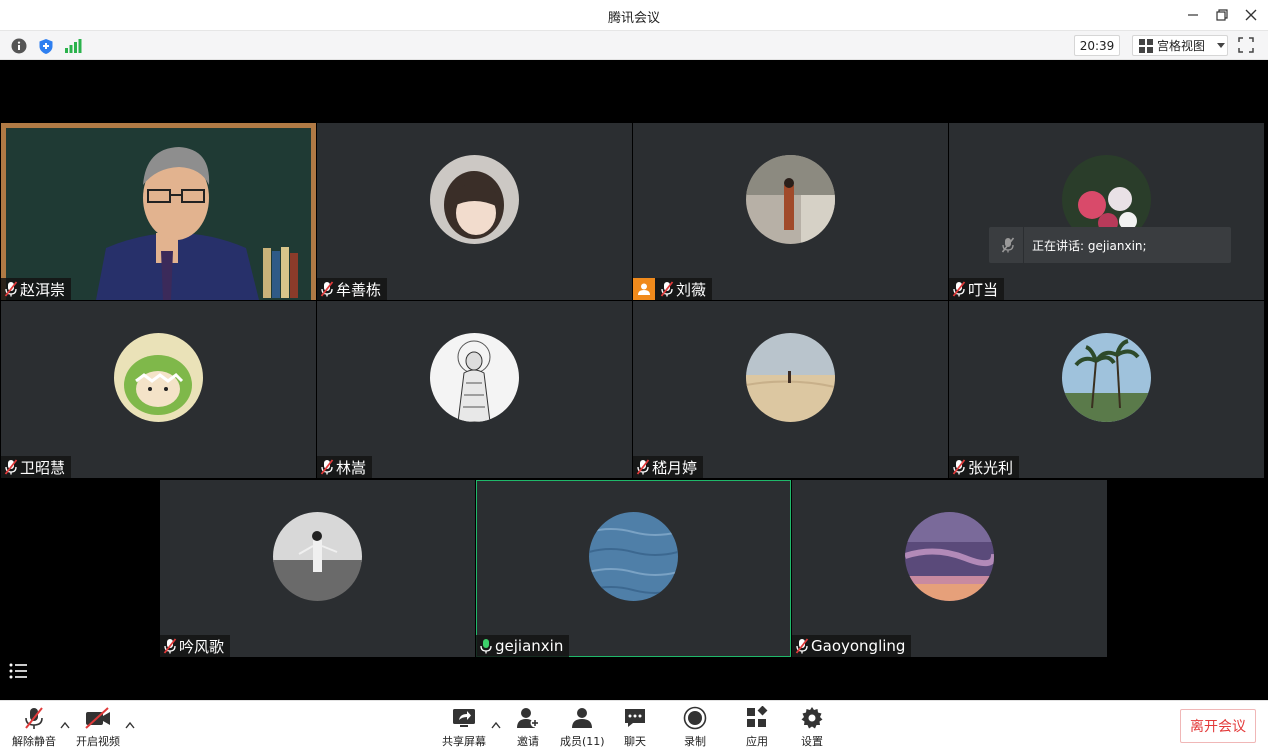 The image size is (1268, 753). I want to click on settings-label: 设置, so click(812, 741).